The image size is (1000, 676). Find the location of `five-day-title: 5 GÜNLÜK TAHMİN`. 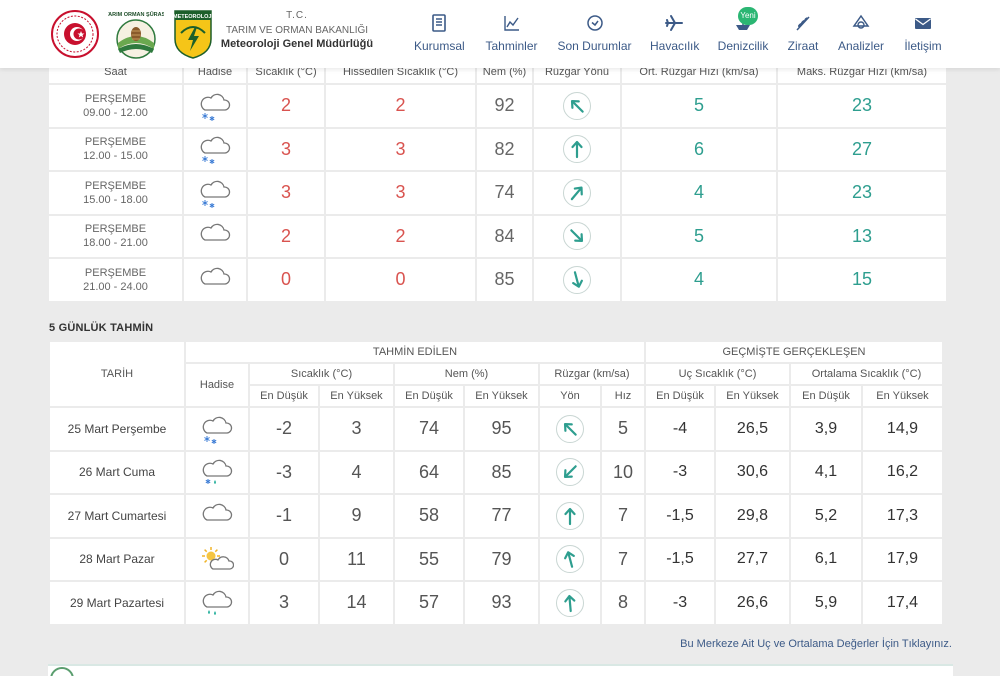

five-day-title: 5 GÜNLÜK TAHMİN is located at coordinates (101, 328).